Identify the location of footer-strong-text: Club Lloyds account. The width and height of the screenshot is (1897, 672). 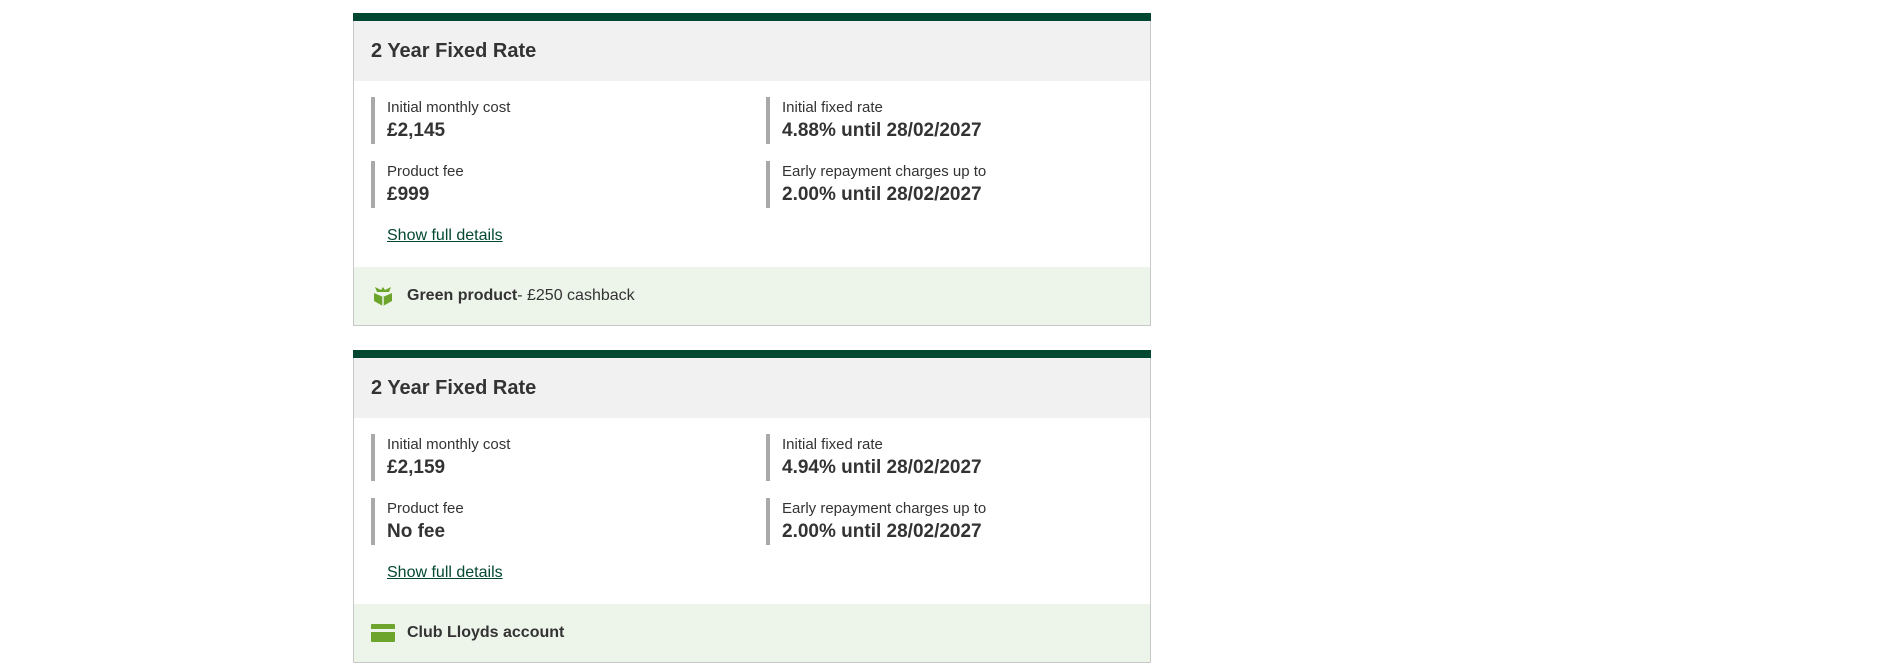
(486, 632).